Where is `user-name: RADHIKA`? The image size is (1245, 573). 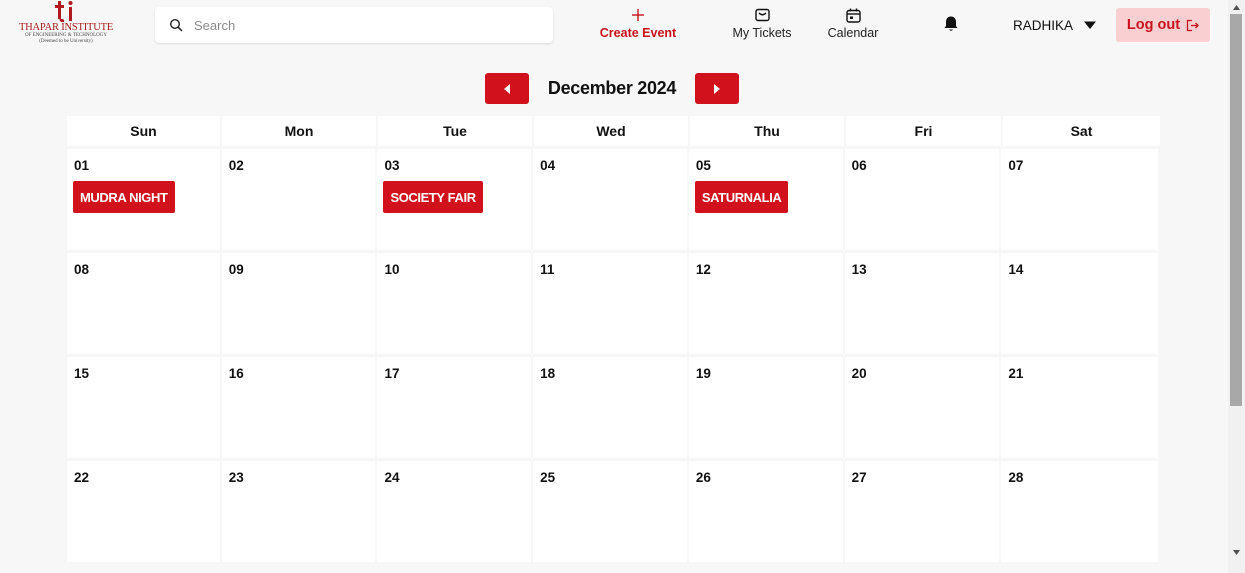 user-name: RADHIKA is located at coordinates (1043, 25).